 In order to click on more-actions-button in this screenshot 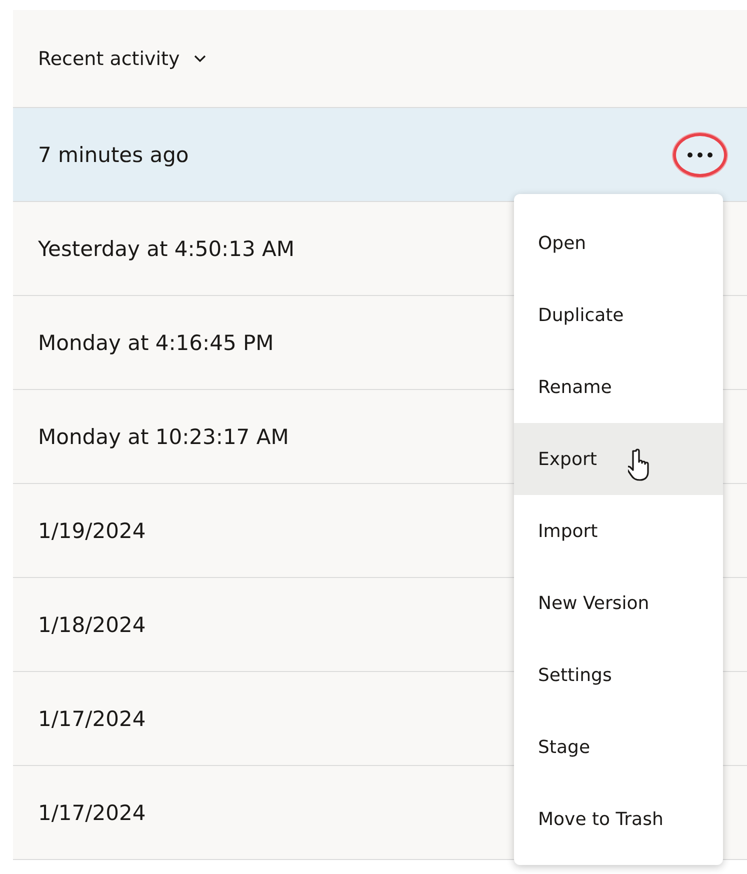, I will do `click(700, 154)`.